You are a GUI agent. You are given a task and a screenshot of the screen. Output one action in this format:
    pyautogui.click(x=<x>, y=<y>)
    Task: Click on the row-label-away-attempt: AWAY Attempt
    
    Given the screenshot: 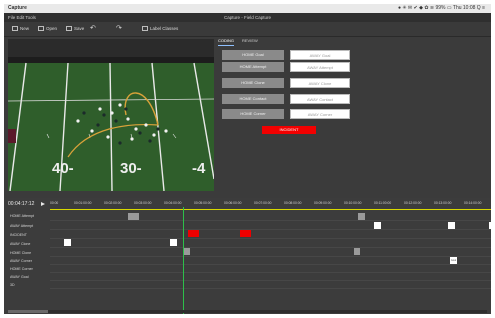 What is the action you would take?
    pyautogui.click(x=22, y=226)
    